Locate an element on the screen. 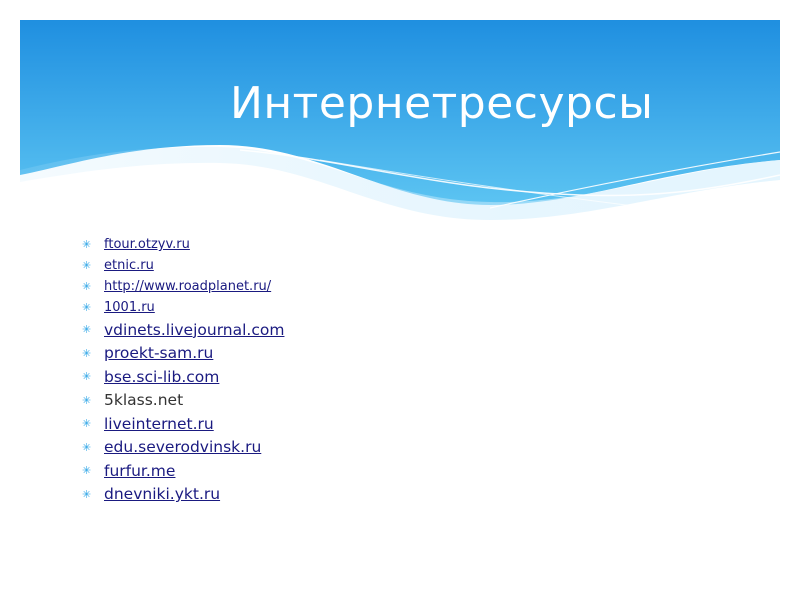  list-item: ✳ 5klass.net is located at coordinates (183, 401).